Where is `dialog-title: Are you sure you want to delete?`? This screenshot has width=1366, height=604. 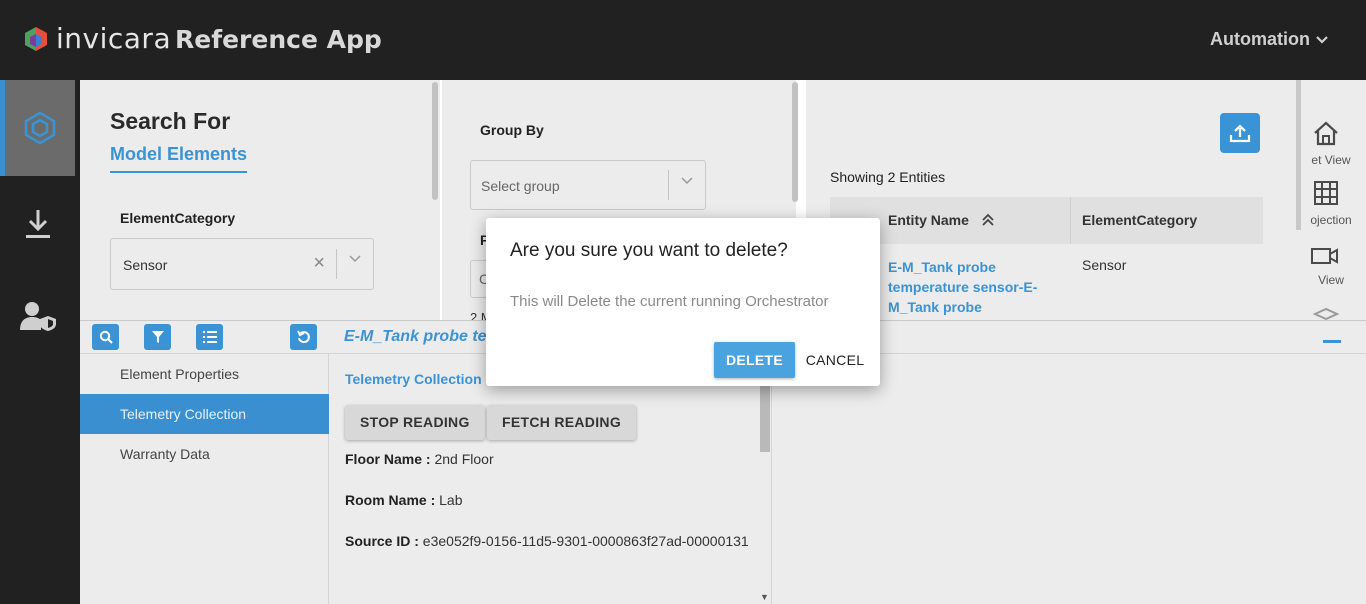 dialog-title: Are you sure you want to delete? is located at coordinates (649, 250).